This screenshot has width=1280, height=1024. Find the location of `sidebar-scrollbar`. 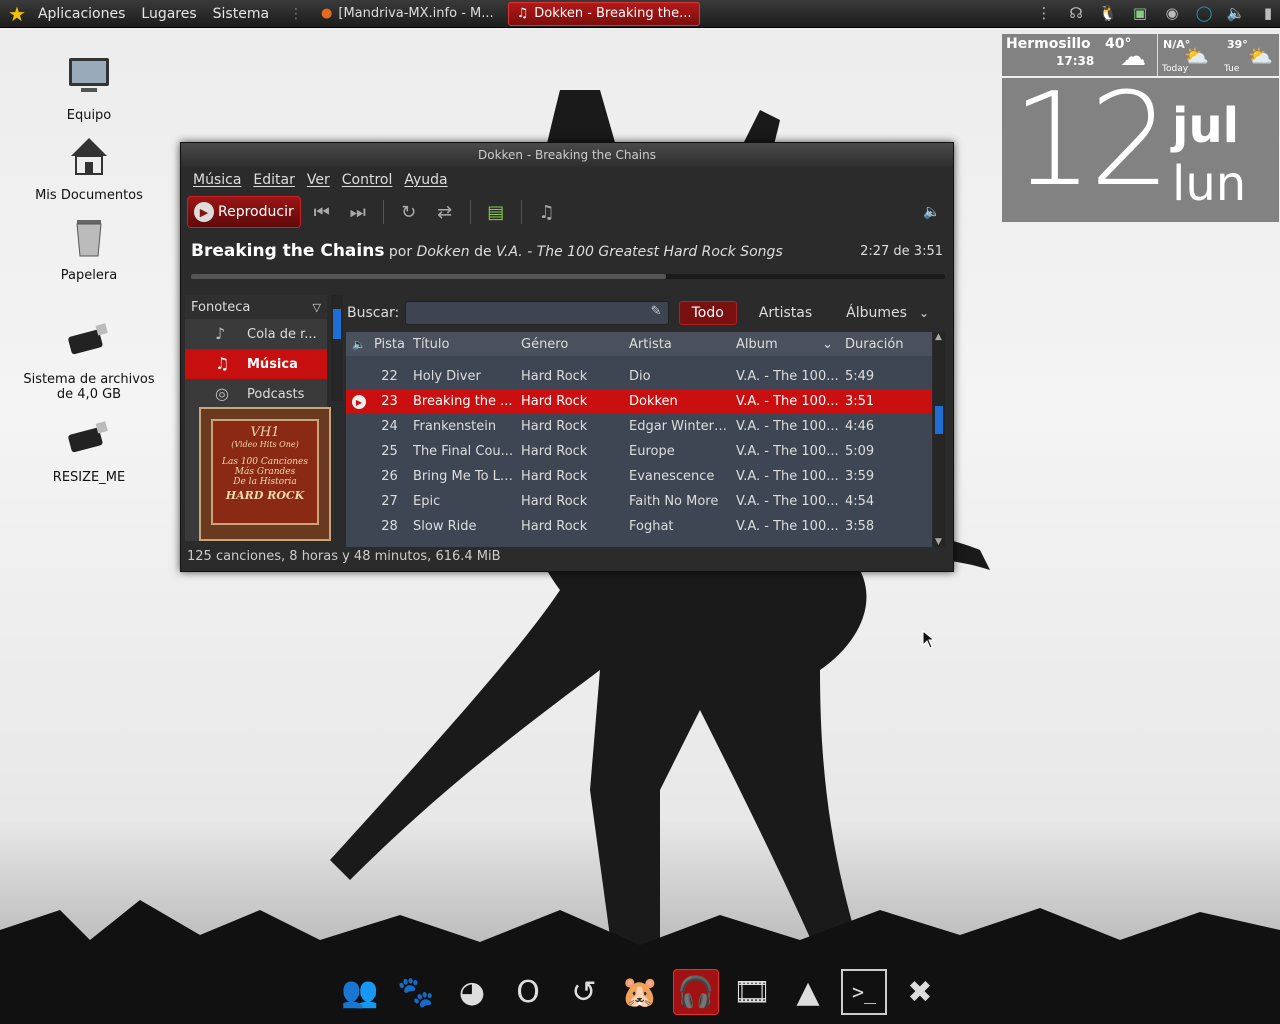

sidebar-scrollbar is located at coordinates (337, 348).